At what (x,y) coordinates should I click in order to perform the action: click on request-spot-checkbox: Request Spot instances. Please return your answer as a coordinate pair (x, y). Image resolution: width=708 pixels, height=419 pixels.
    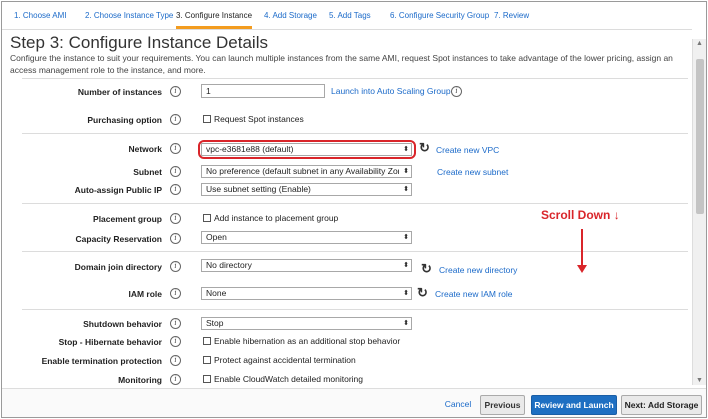
    Looking at the image, I should click on (253, 119).